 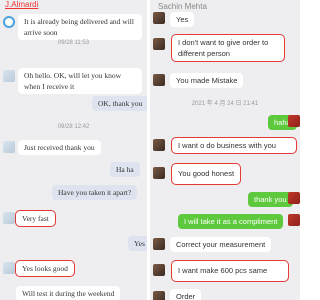 I want to click on timestamp: 09/28 12:42, so click(x=73, y=127).